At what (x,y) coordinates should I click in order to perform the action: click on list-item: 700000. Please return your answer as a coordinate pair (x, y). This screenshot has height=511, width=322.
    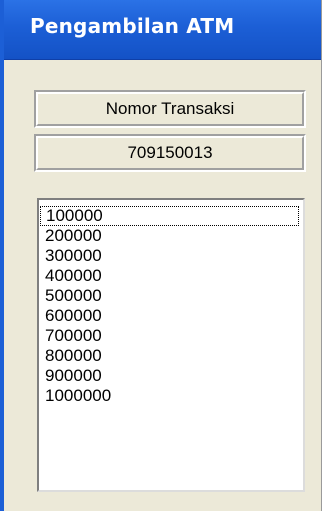
    Looking at the image, I should click on (171, 336).